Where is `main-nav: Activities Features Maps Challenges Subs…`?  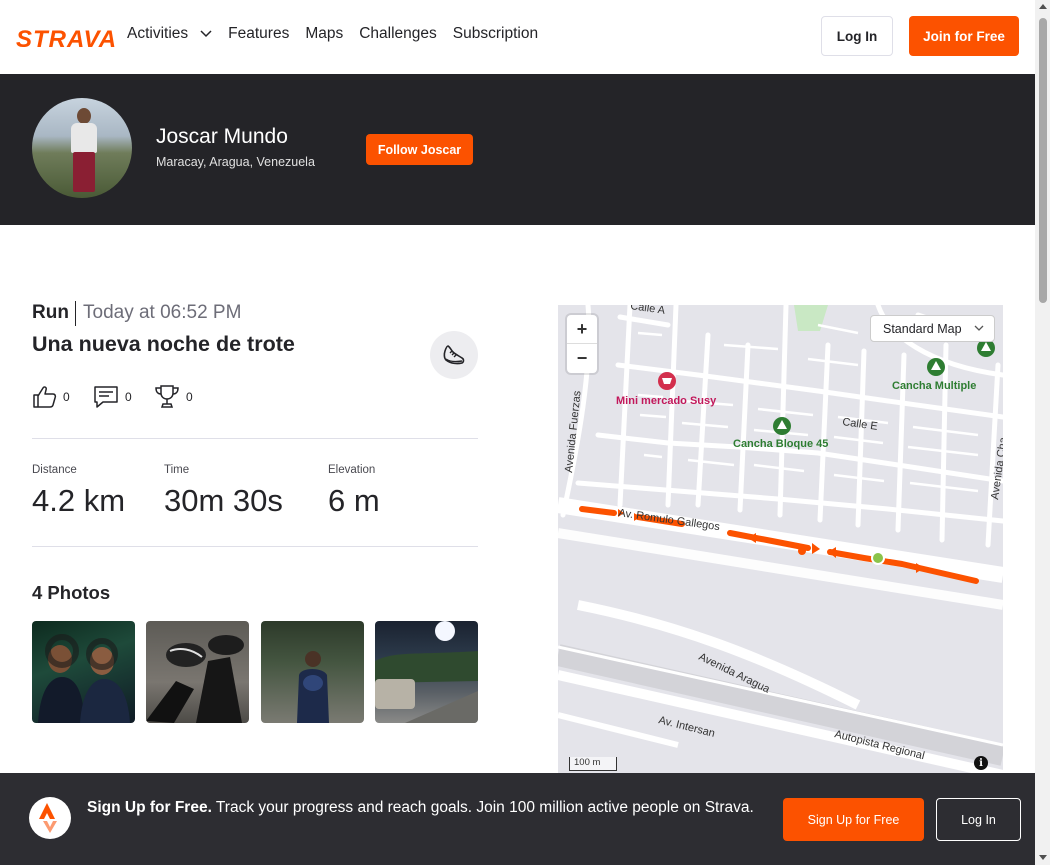
main-nav: Activities Features Maps Challenges Subs… is located at coordinates (332, 34).